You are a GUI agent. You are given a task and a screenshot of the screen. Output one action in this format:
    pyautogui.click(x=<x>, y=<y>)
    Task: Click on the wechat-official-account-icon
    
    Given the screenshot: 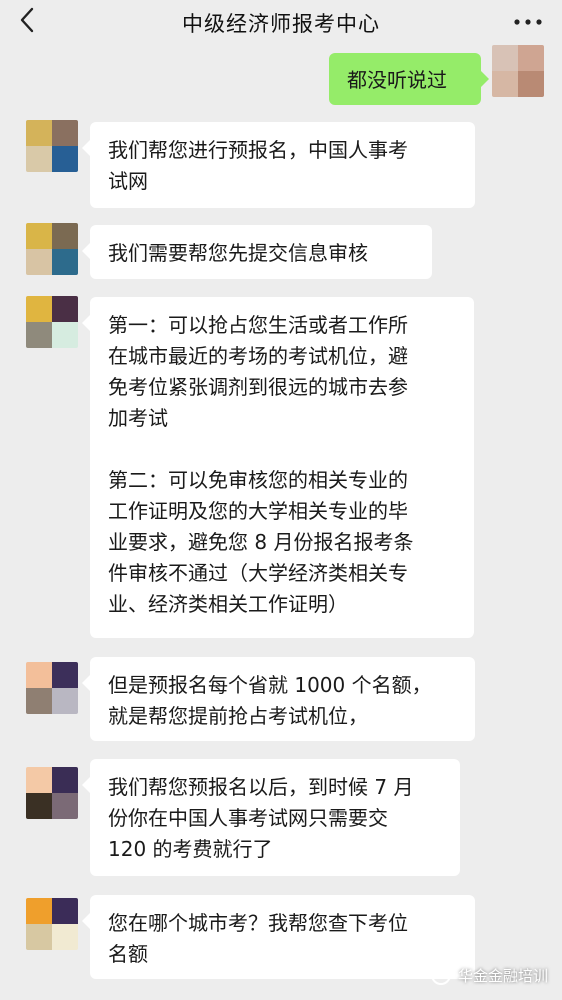 What is the action you would take?
    pyautogui.click(x=440, y=975)
    